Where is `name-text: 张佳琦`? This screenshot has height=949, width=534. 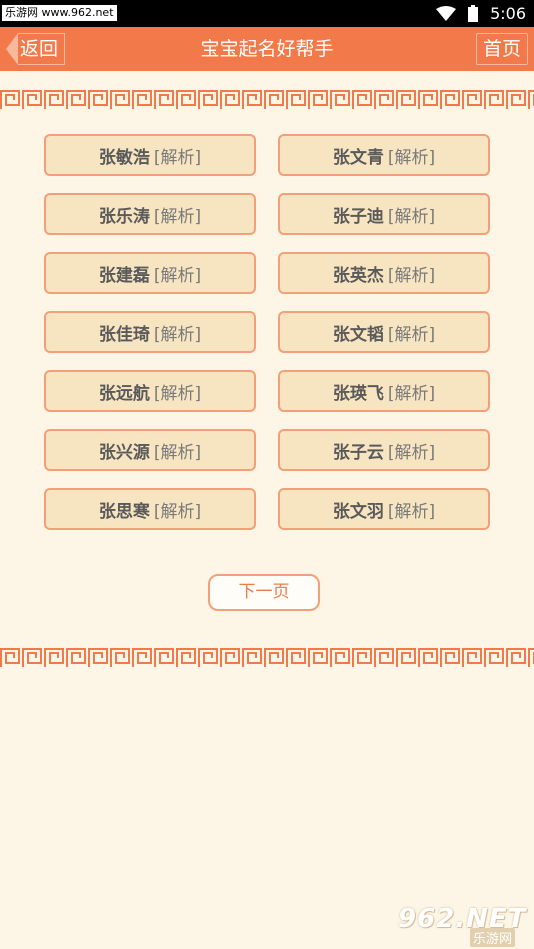 name-text: 张佳琦 is located at coordinates (124, 334).